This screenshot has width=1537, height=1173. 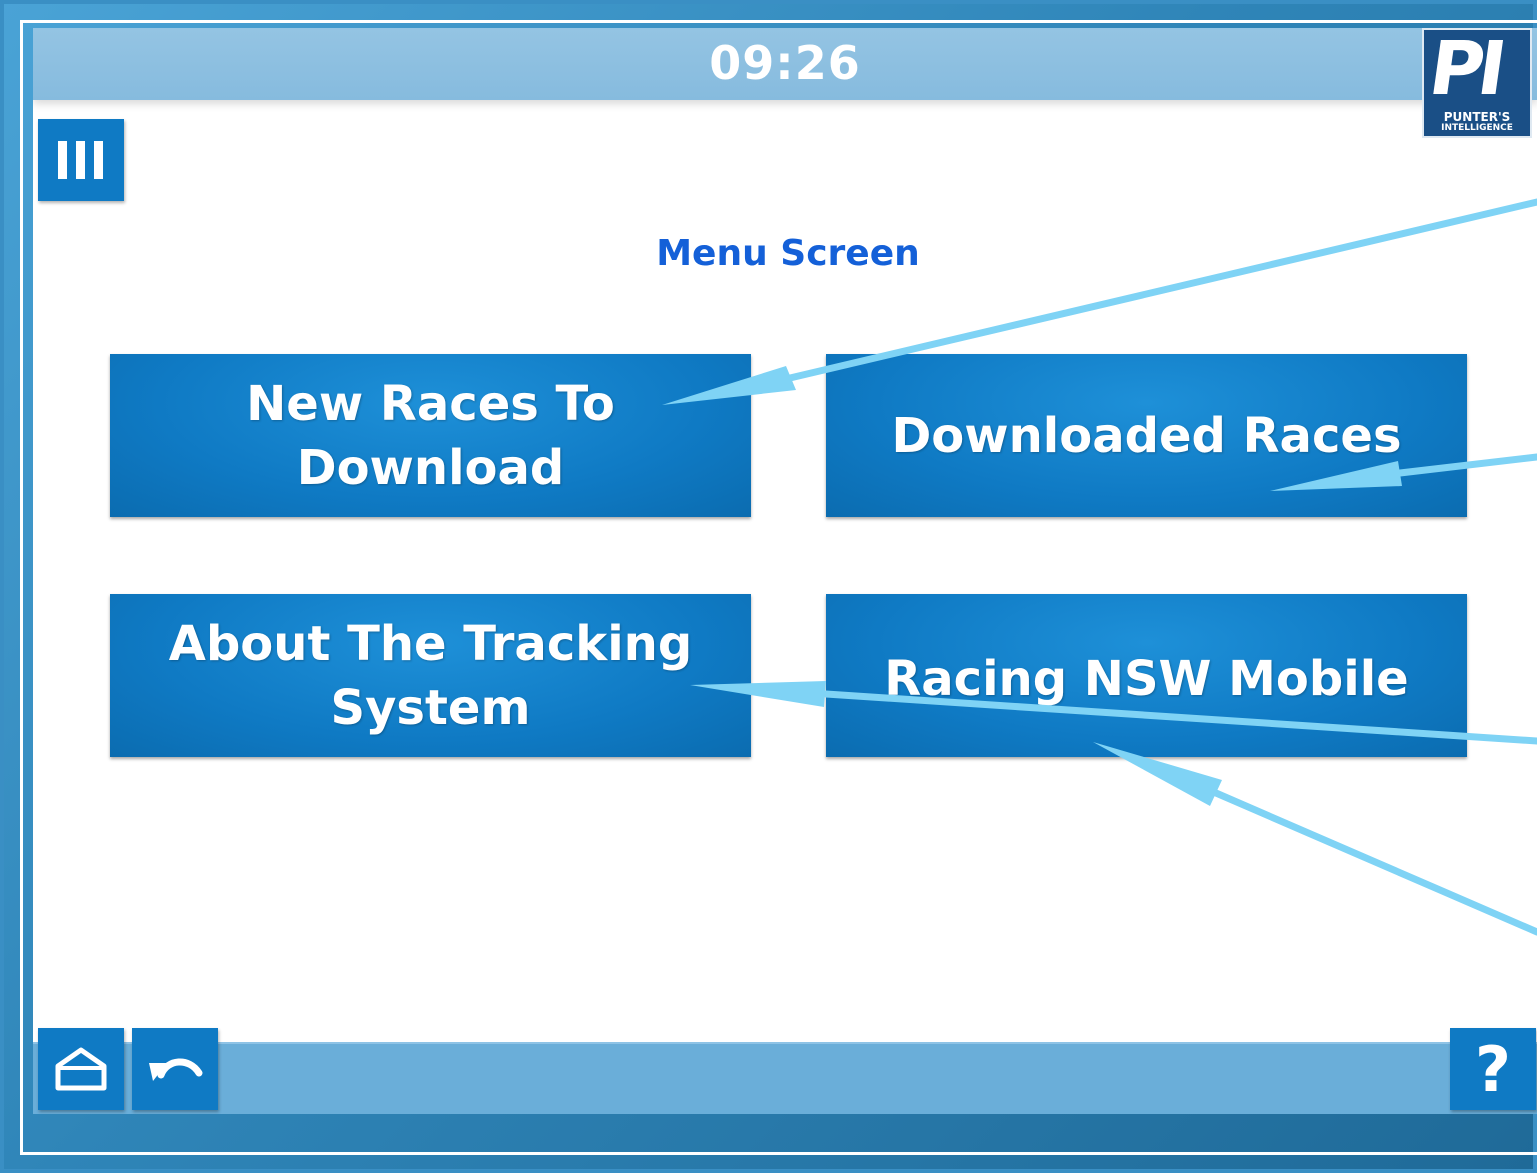 I want to click on top-bar: 09:26, so click(x=785, y=64).